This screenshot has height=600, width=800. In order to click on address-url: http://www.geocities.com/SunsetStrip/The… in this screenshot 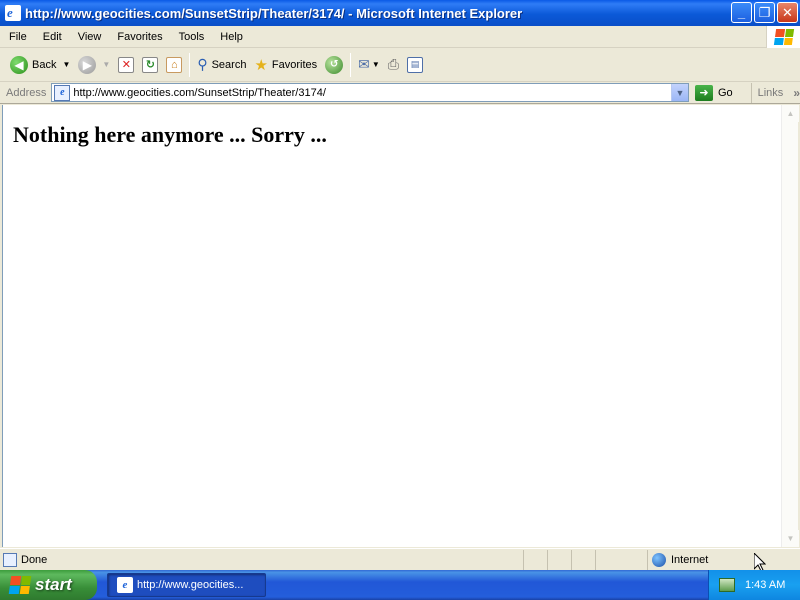, I will do `click(199, 93)`.